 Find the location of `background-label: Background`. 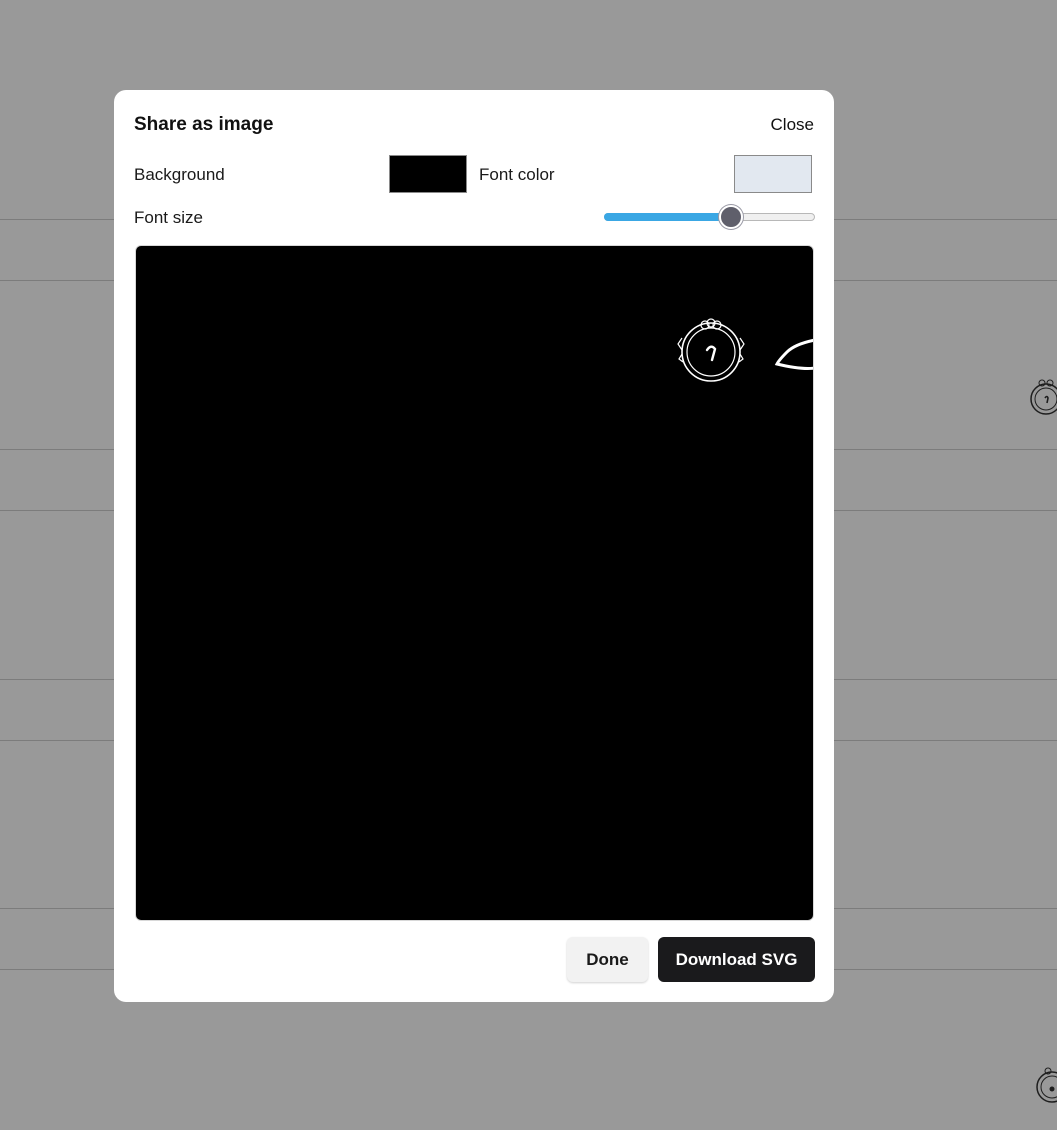

background-label: Background is located at coordinates (179, 174).